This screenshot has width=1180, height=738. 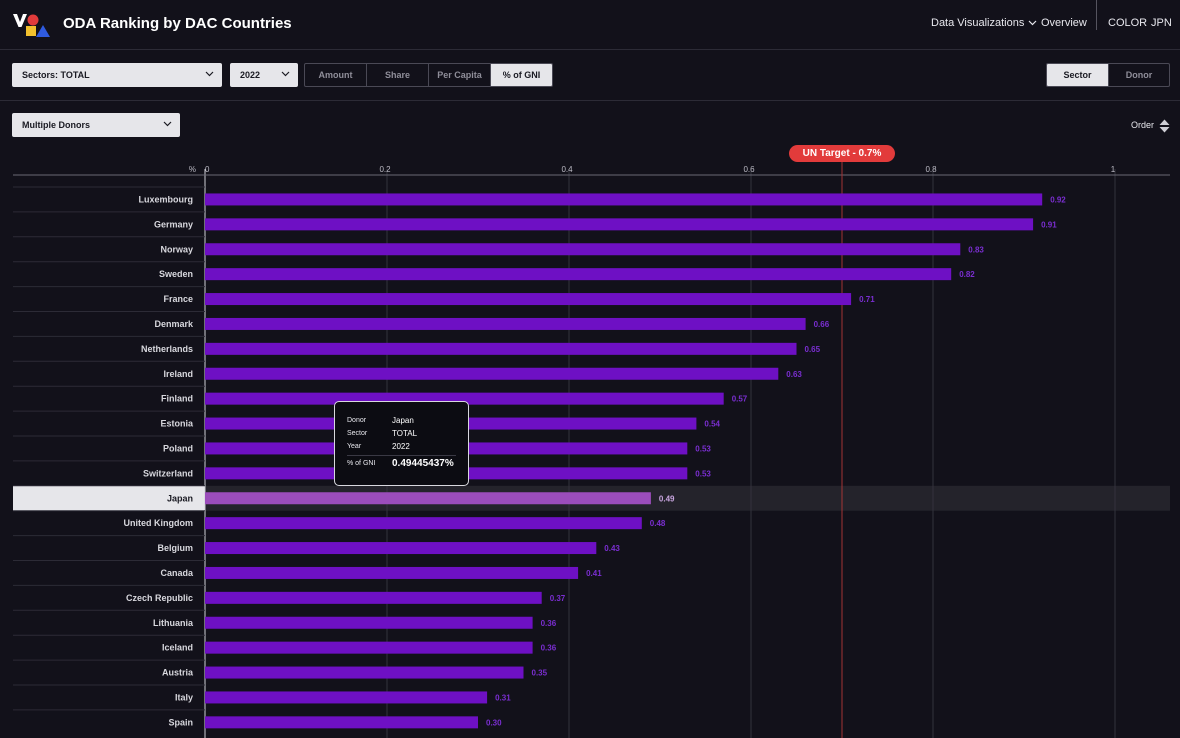 I want to click on nav-color: COLOR, so click(x=1127, y=23).